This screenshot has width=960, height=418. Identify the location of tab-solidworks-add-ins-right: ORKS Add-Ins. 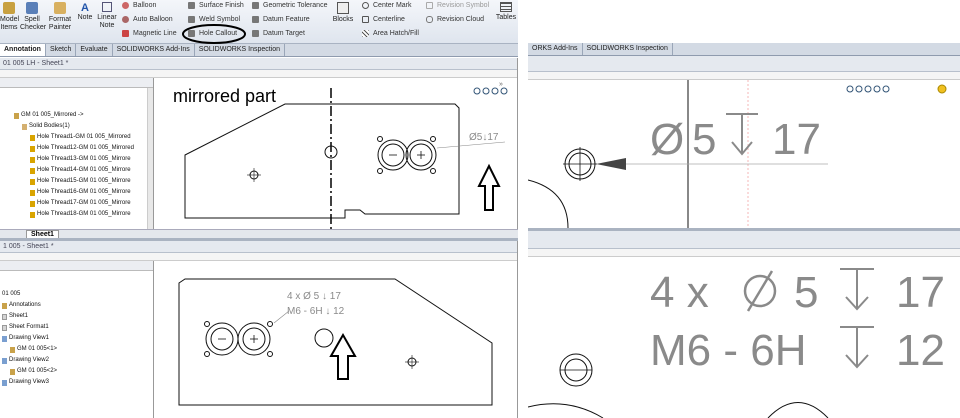
(555, 49).